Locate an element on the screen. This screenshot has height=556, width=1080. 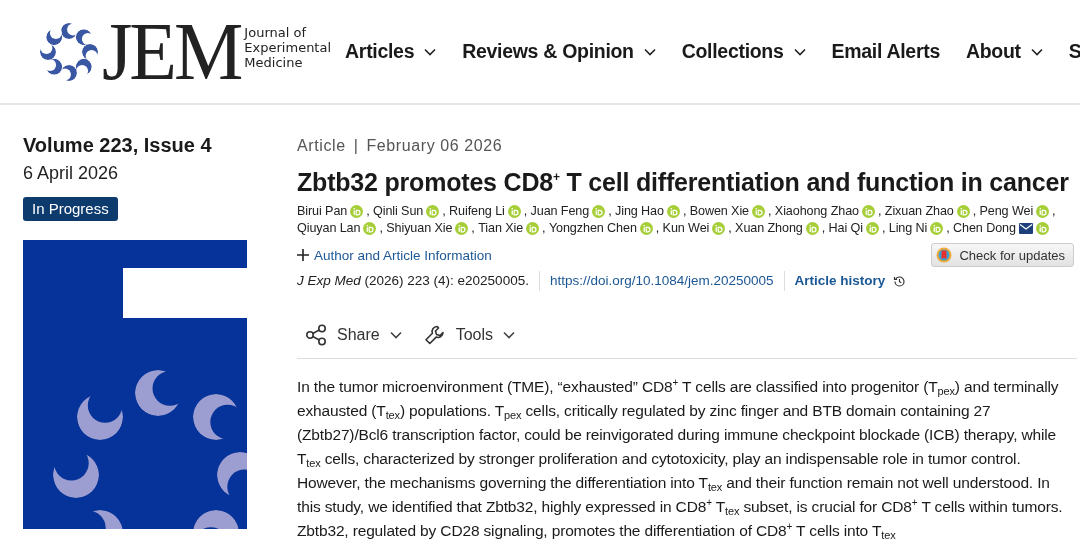
publish-date: February 06 2026 is located at coordinates (434, 146).